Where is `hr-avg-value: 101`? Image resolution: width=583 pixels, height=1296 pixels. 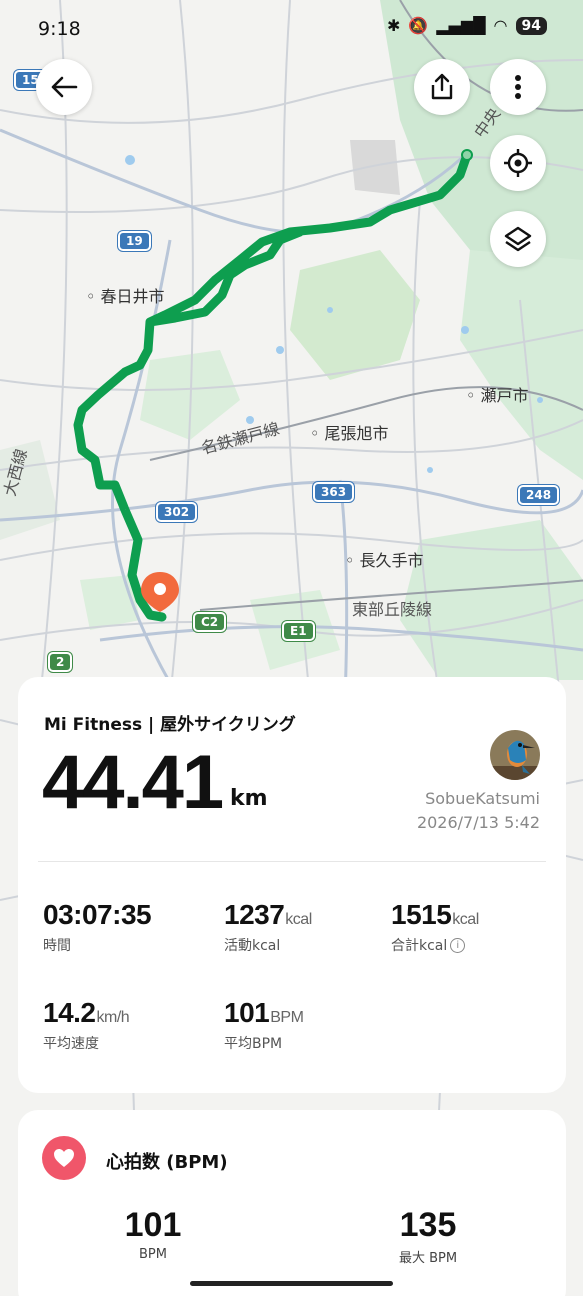
hr-avg-value: 101 is located at coordinates (153, 1225).